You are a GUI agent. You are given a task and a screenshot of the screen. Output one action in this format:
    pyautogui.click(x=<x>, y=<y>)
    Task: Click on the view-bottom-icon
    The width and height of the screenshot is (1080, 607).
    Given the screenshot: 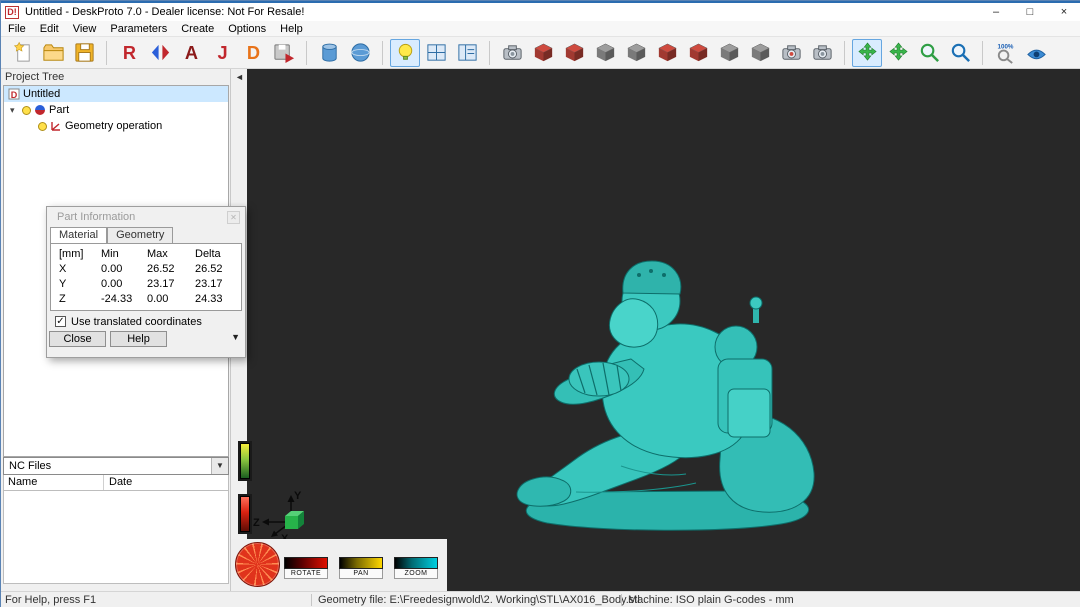 What is the action you would take?
    pyautogui.click(x=698, y=53)
    